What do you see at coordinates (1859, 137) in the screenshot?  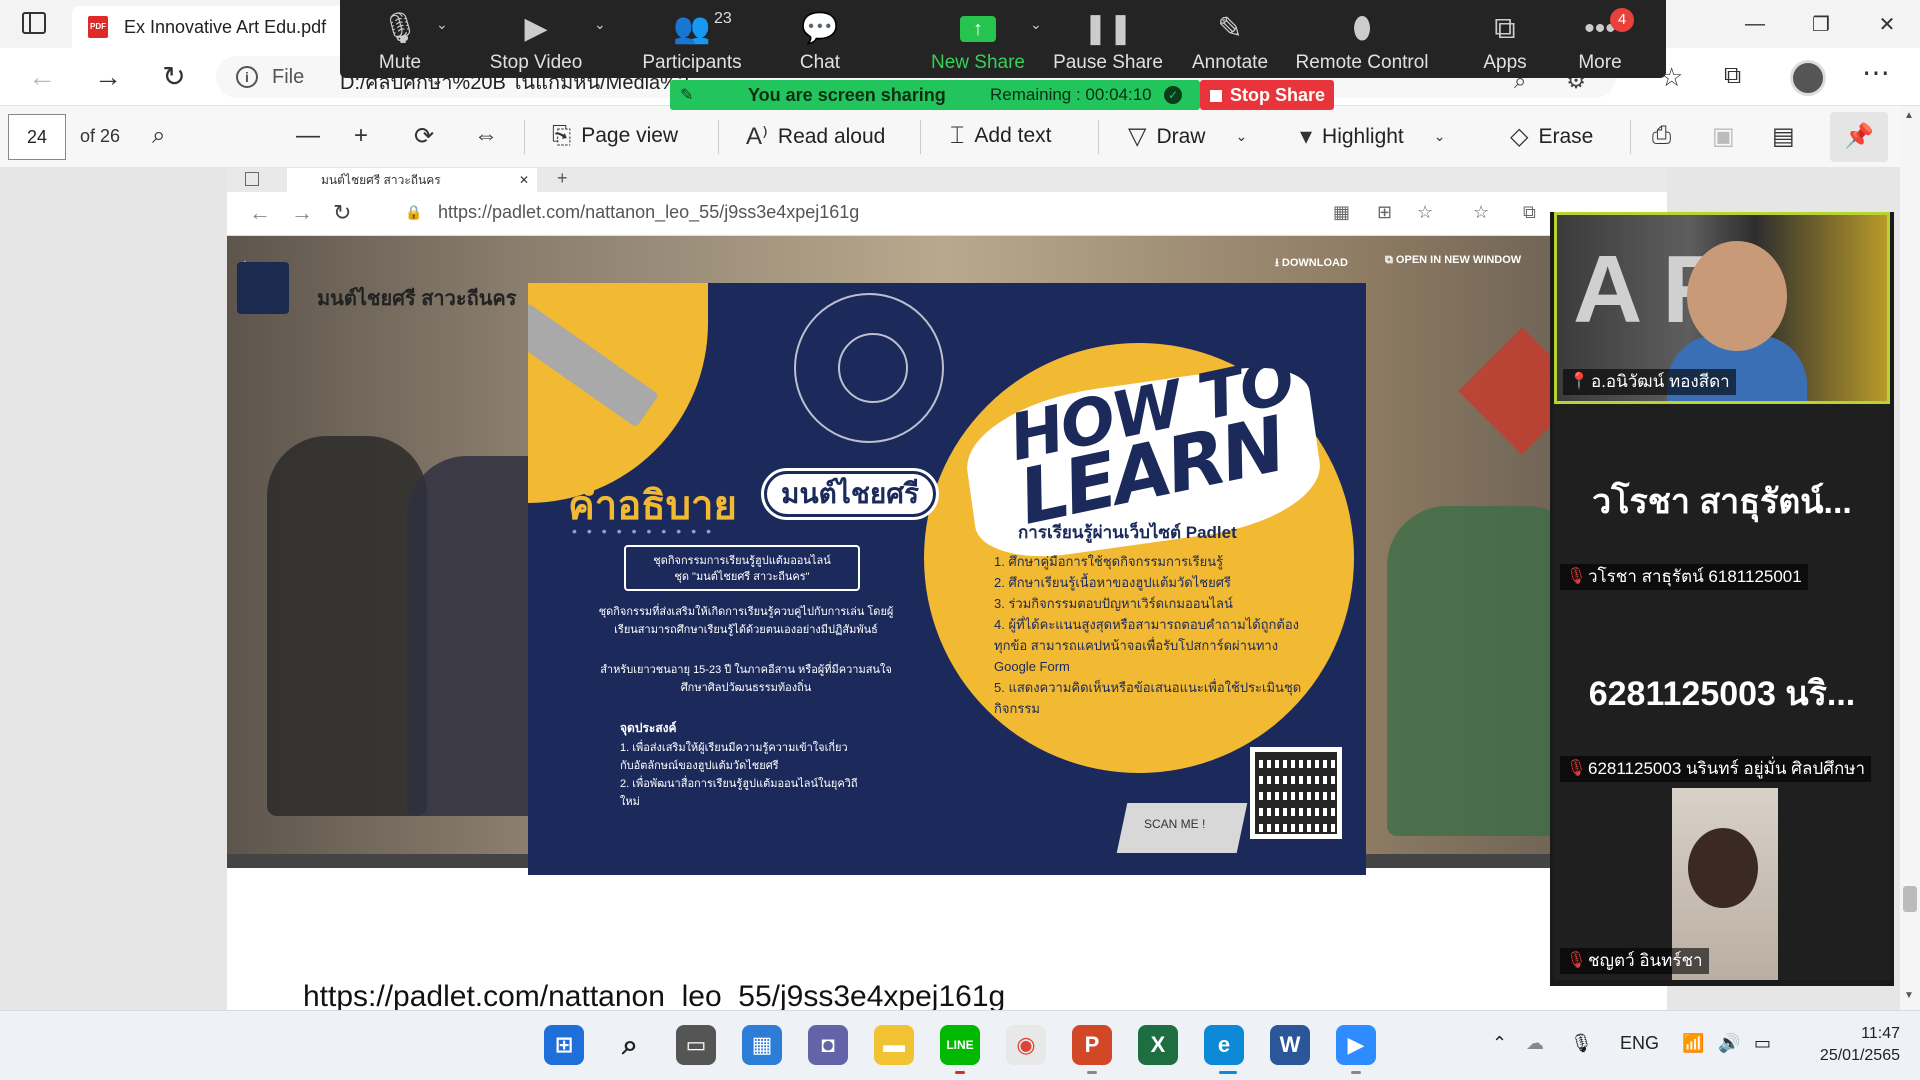 I see `pin-toolbar-icon: 📌` at bounding box center [1859, 137].